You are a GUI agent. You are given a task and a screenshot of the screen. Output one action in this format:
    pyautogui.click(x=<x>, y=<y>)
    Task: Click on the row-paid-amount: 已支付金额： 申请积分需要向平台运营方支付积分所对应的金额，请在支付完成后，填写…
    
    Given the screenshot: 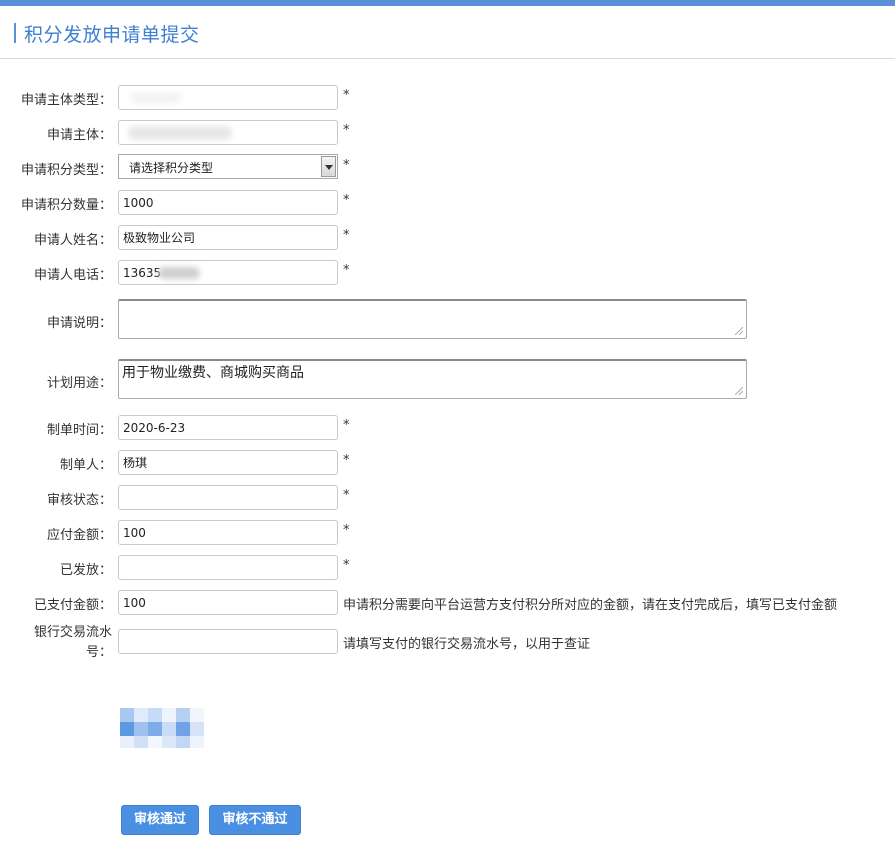 What is the action you would take?
    pyautogui.click(x=447, y=602)
    